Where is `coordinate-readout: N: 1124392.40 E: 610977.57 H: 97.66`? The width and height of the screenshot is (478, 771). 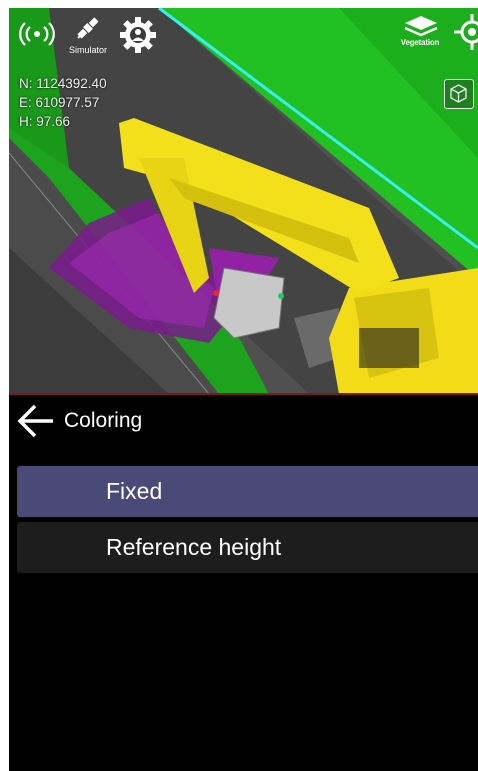 coordinate-readout: N: 1124392.40 E: 610977.57 H: 97.66 is located at coordinates (63, 102).